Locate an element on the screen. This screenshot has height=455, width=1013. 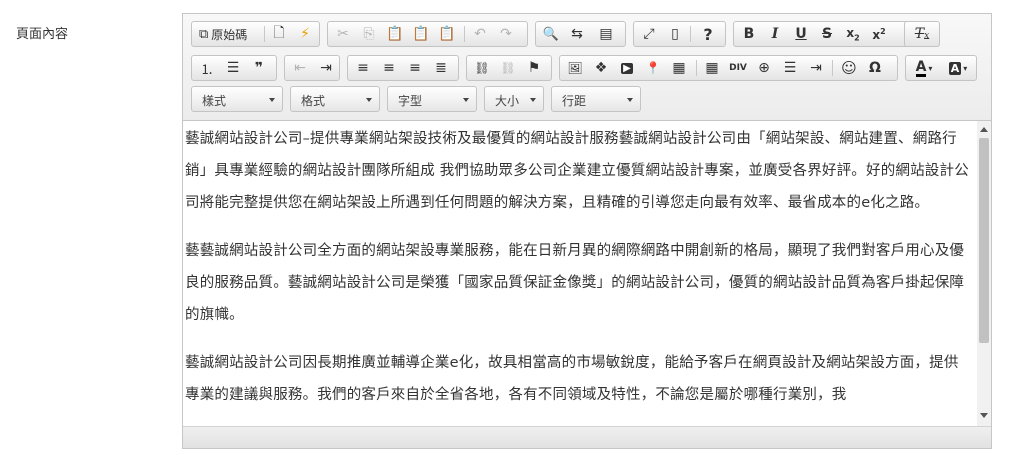
table-button: ▦ is located at coordinates (712, 68).